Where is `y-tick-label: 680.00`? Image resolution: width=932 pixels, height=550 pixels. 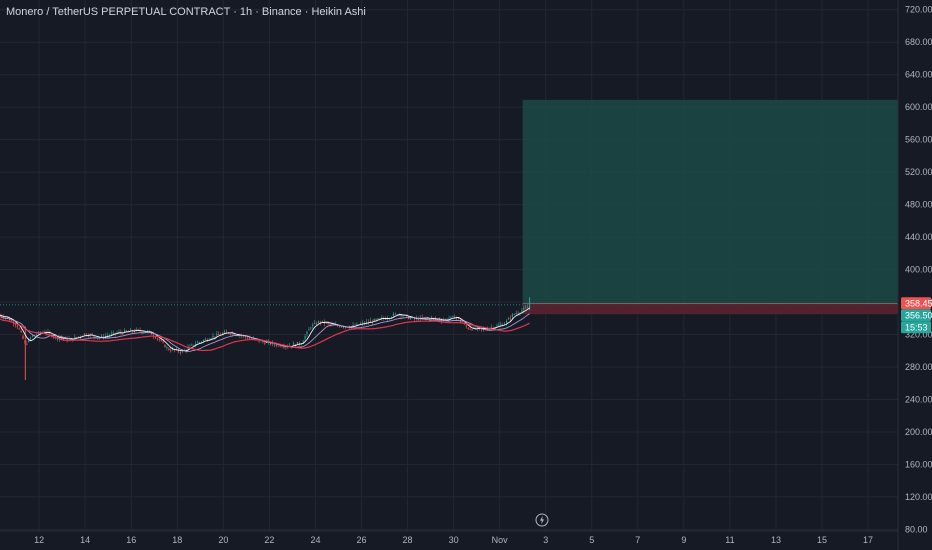
y-tick-label: 680.00 is located at coordinates (918, 42).